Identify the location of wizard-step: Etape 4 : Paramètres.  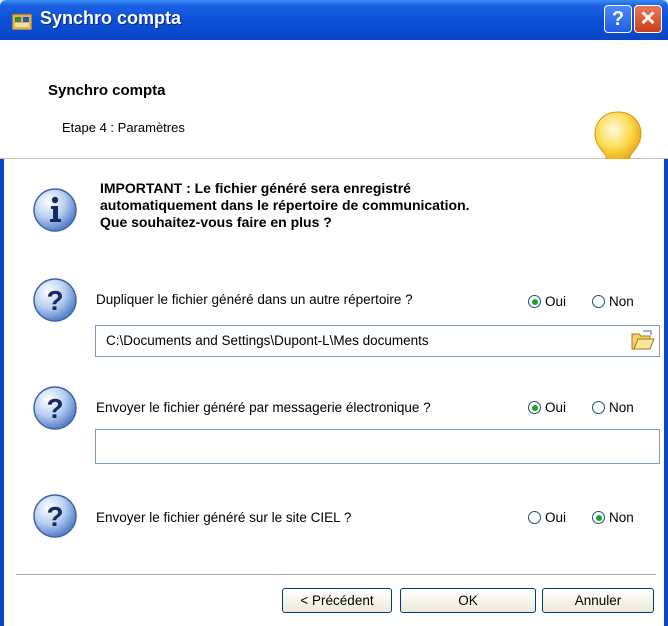
(123, 127).